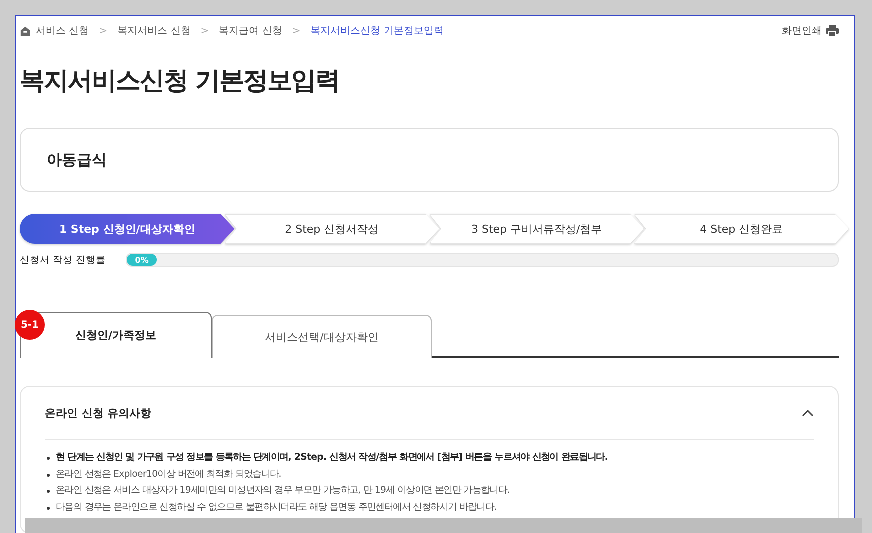 This screenshot has width=872, height=533. Describe the element at coordinates (250, 31) in the screenshot. I see `breadcrumb-link: 복지급여 신청` at that location.